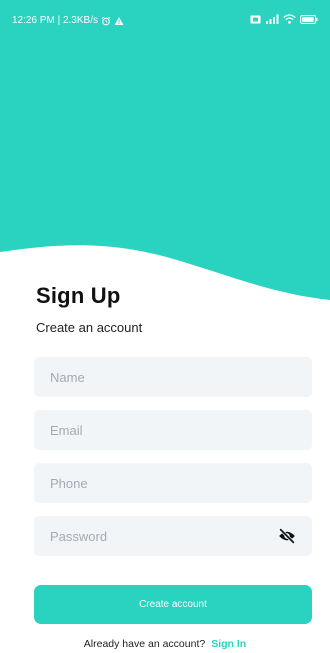 This screenshot has width=330, height=653. What do you see at coordinates (78, 295) in the screenshot?
I see `page-title: Sign Up` at bounding box center [78, 295].